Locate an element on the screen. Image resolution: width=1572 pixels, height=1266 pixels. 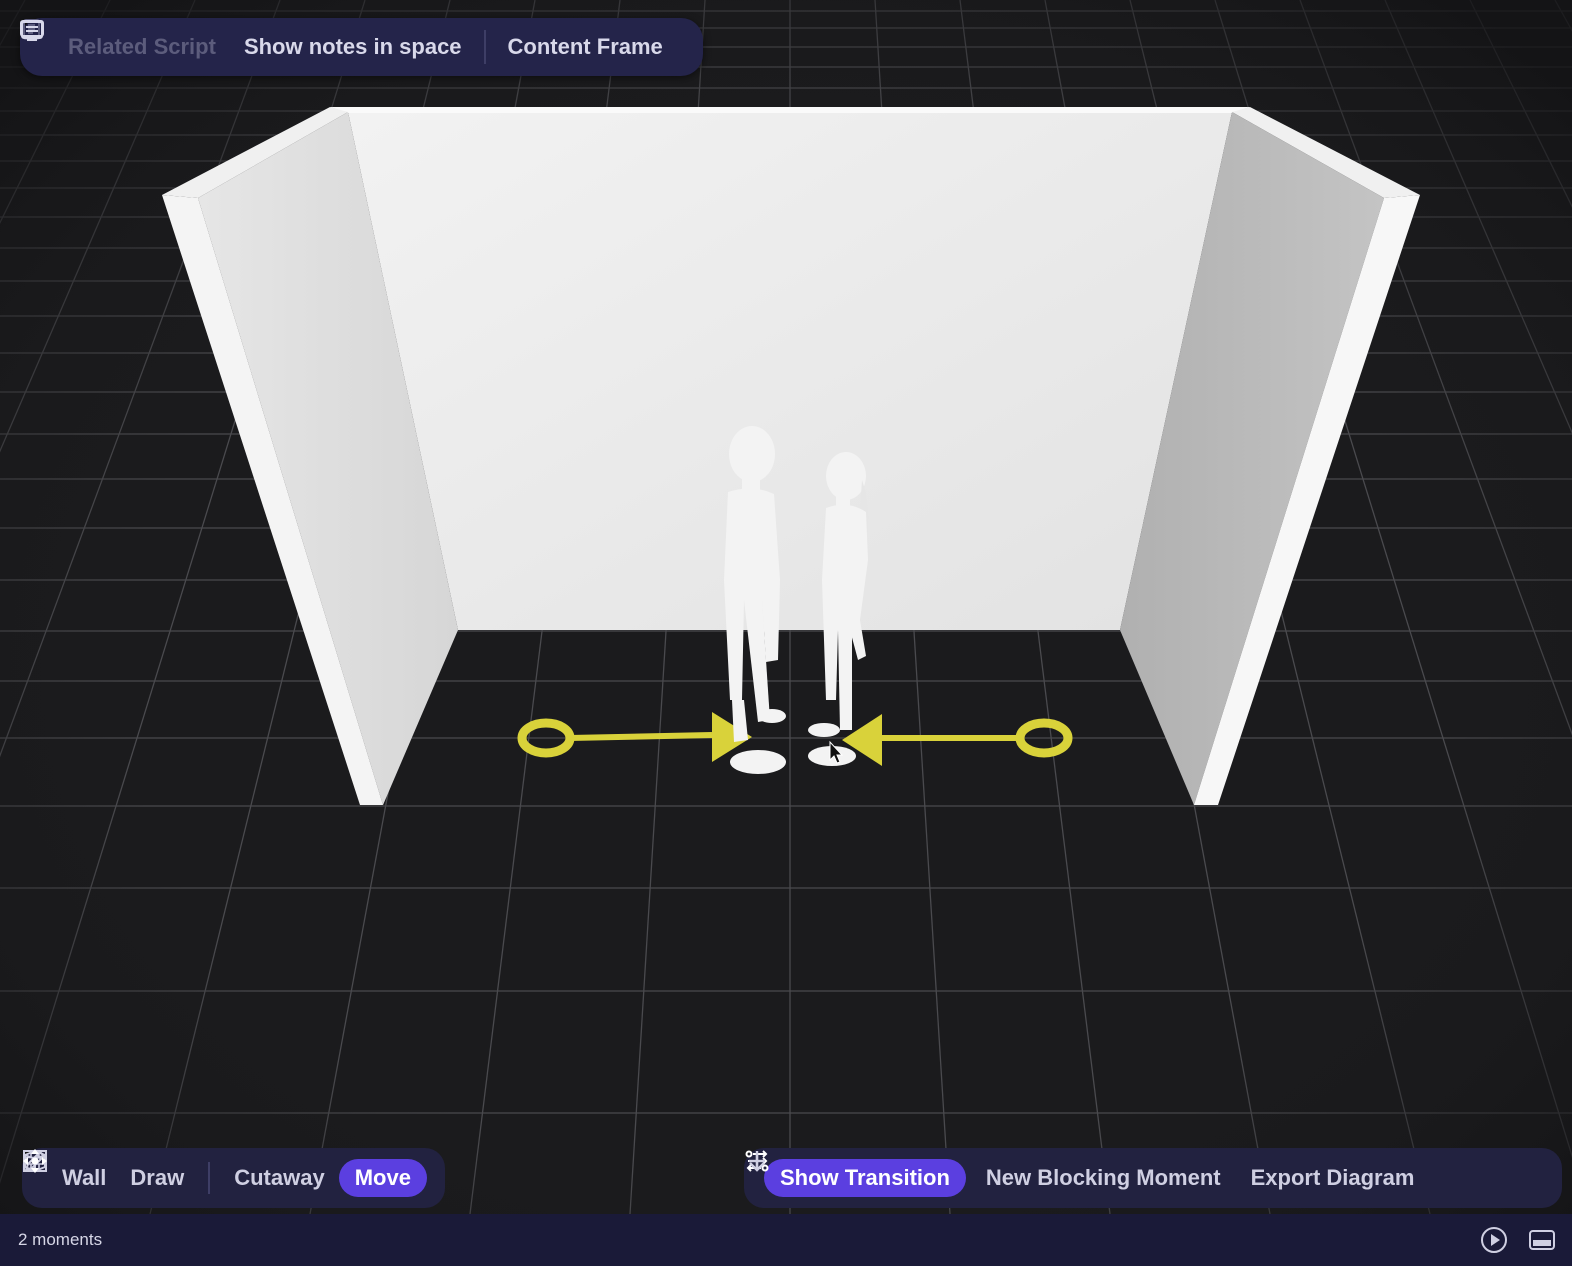
move-tool-label: Move is located at coordinates (382, 1177).